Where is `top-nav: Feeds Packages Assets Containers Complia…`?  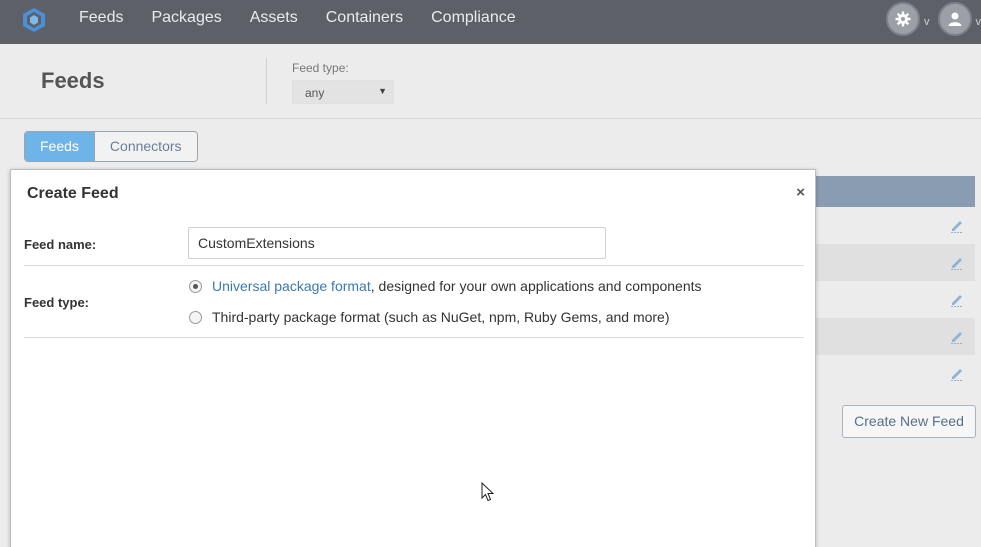
top-nav: Feeds Packages Assets Containers Complia… is located at coordinates (490, 22).